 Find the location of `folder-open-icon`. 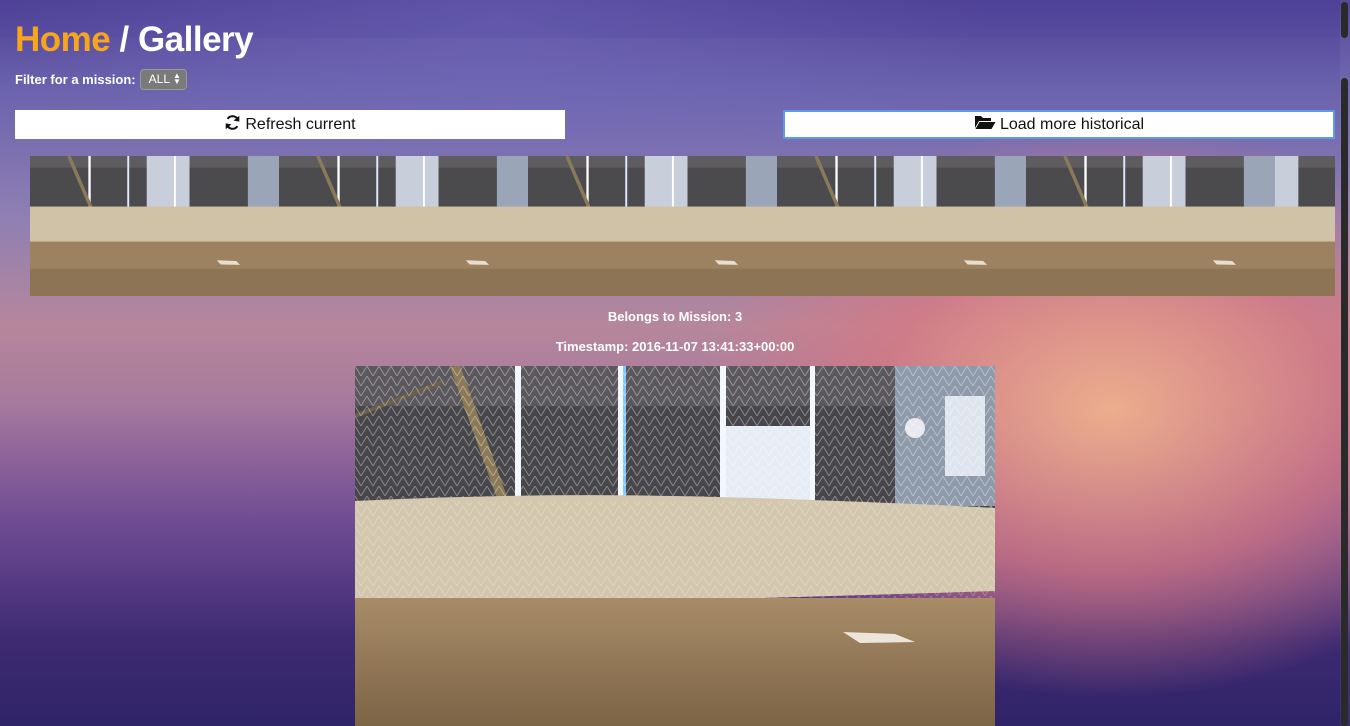

folder-open-icon is located at coordinates (985, 124).